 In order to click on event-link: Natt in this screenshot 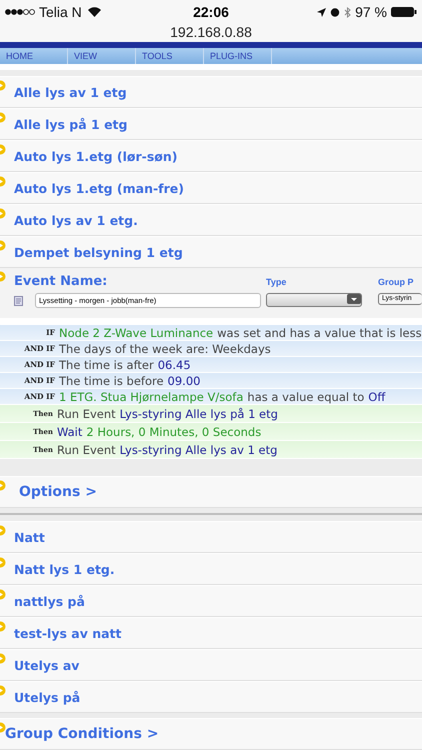, I will do `click(29, 537)`.